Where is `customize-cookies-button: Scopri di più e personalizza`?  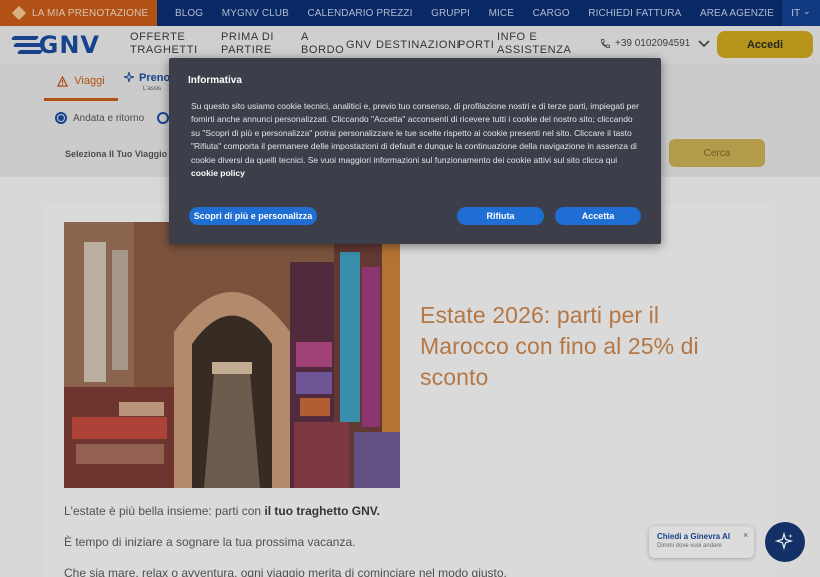
customize-cookies-button: Scopri di più e personalizza is located at coordinates (253, 216).